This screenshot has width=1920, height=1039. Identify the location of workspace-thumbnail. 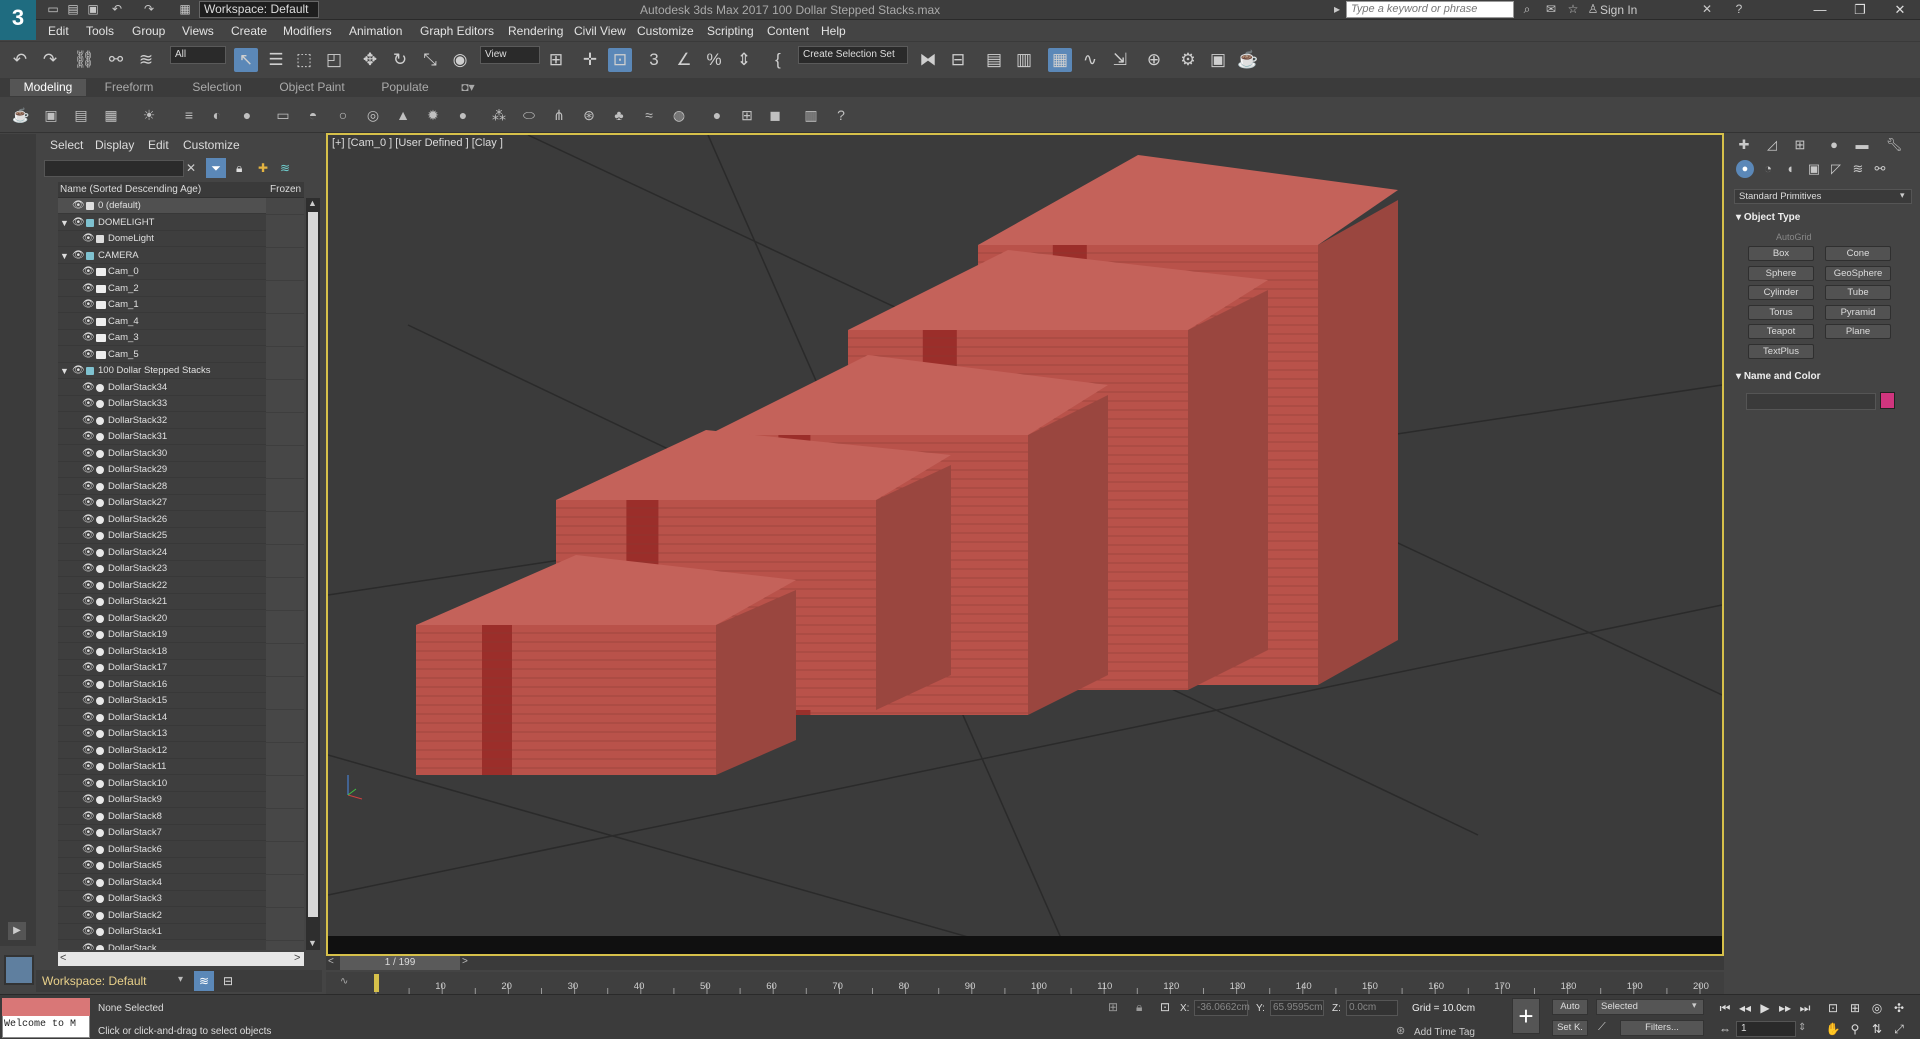
(19, 970).